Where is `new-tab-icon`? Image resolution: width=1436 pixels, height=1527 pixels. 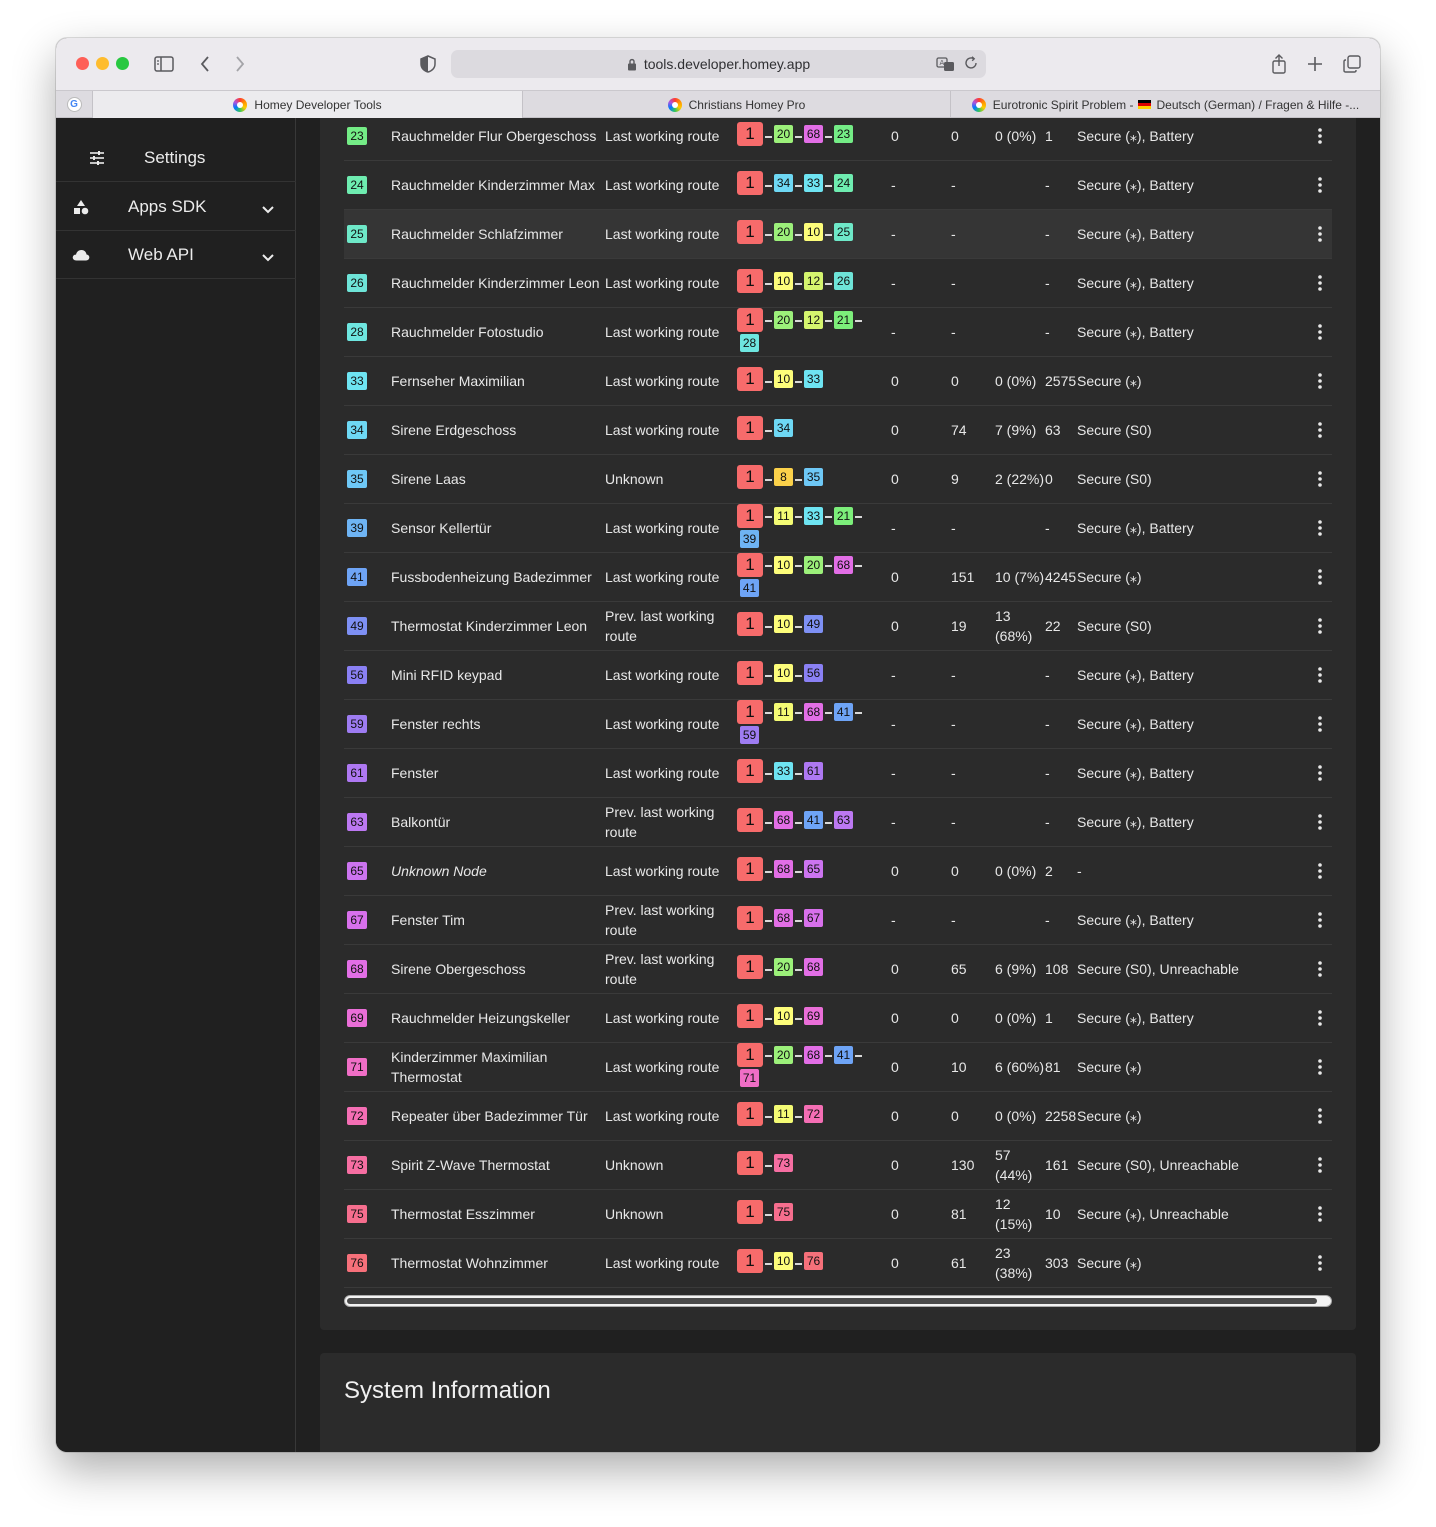
new-tab-icon is located at coordinates (1315, 64).